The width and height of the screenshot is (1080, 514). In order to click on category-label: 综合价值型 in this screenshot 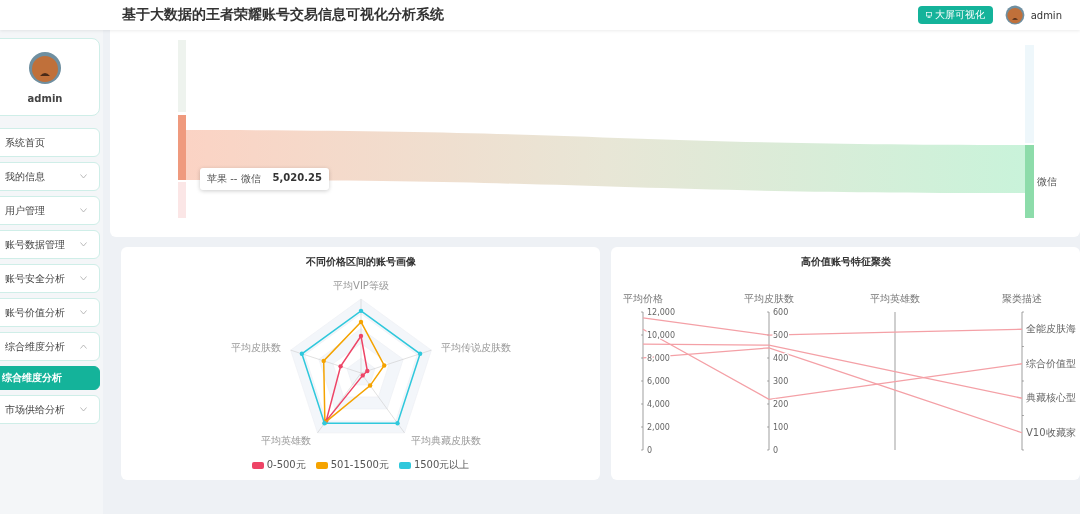, I will do `click(1051, 363)`.